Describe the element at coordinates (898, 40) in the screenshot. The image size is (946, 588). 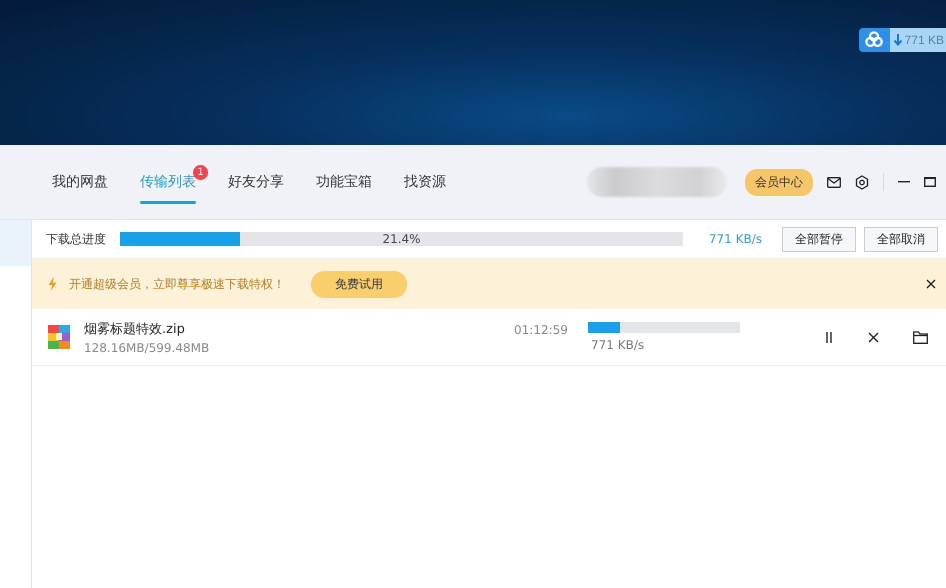
I see `download-arrow-icon` at that location.